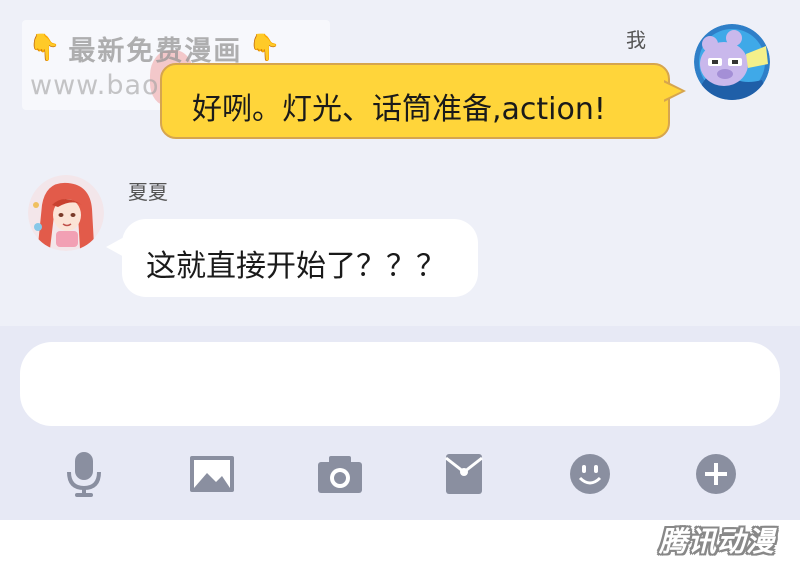 The width and height of the screenshot is (800, 576). What do you see at coordinates (296, 266) in the screenshot?
I see `message-text-xiaxia: 这就直接开始了？？？` at bounding box center [296, 266].